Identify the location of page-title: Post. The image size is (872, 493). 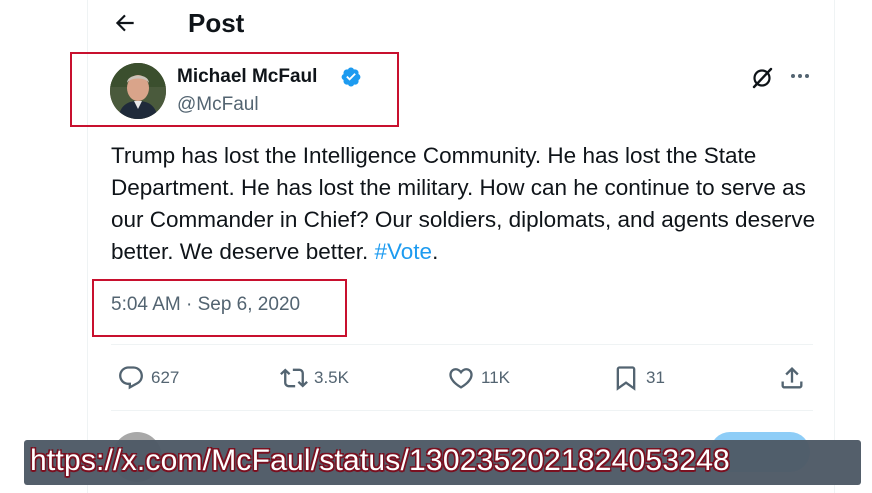
(216, 23).